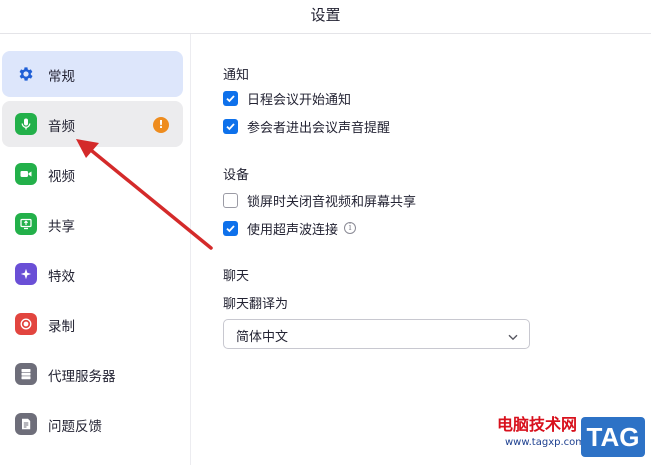 The image size is (651, 465). I want to click on lock-screen-disable-label: 锁屏时关闭音视频和屏幕共享, so click(332, 202).